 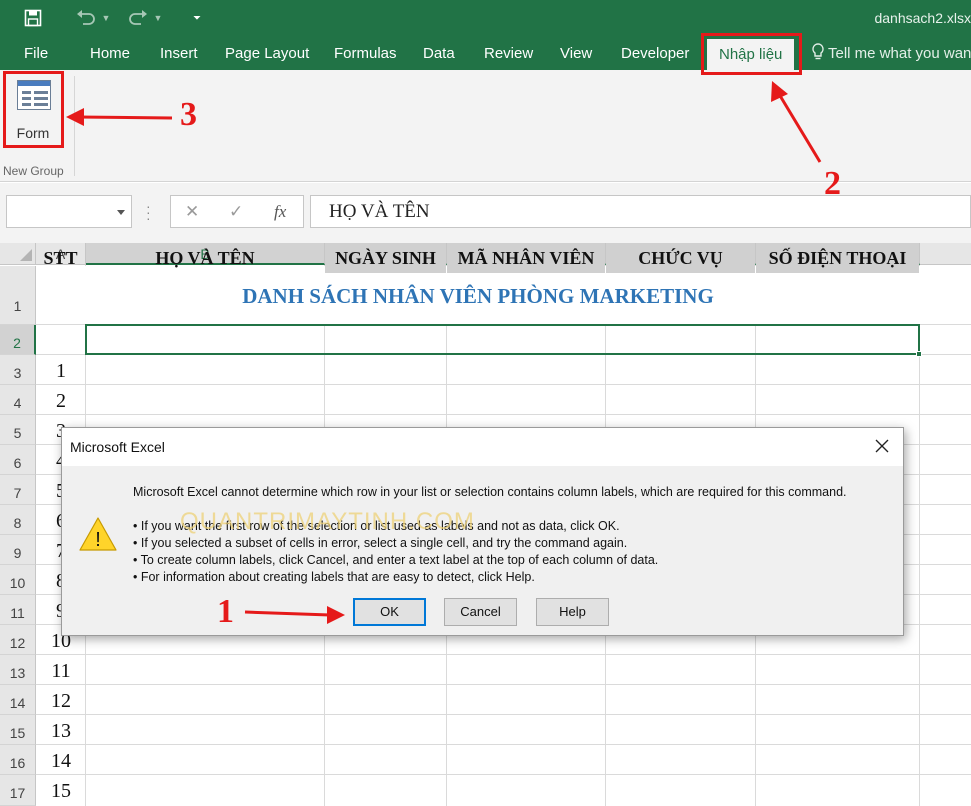 What do you see at coordinates (526, 258) in the screenshot?
I see `header-ma-nhan-vien: MÃ NHÂN VIÊN` at bounding box center [526, 258].